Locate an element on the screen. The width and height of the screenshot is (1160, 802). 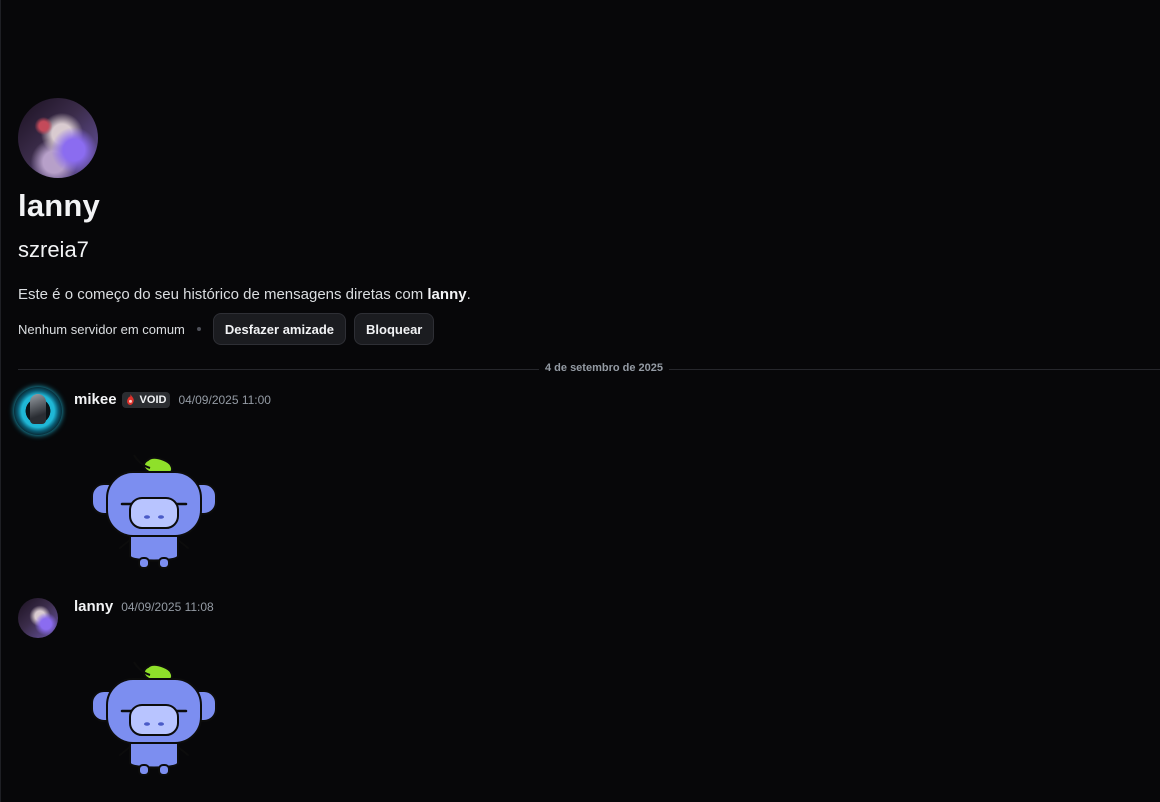
left-border is located at coordinates (0, 401).